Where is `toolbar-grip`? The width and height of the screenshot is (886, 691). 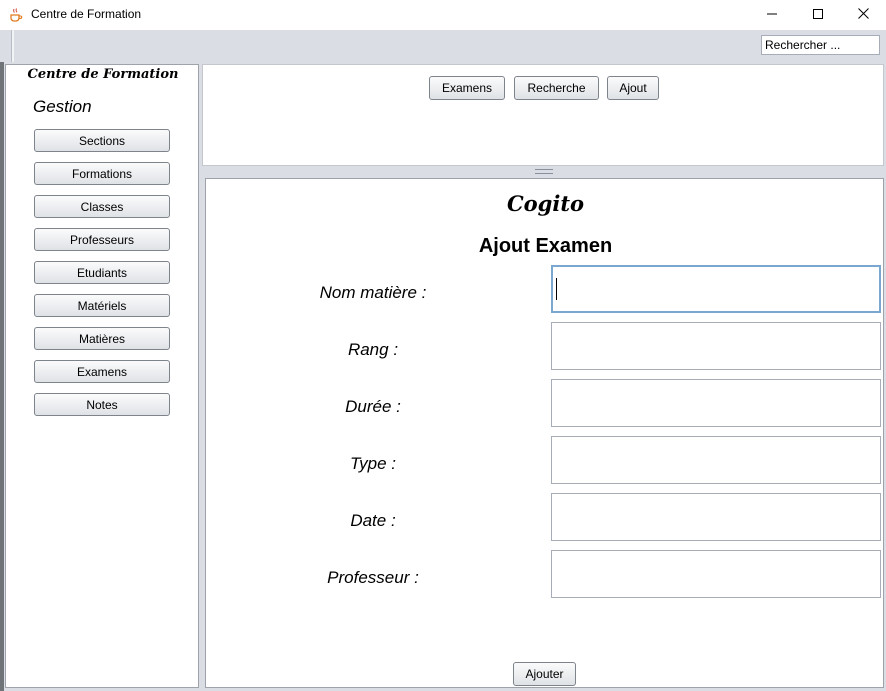 toolbar-grip is located at coordinates (12, 46).